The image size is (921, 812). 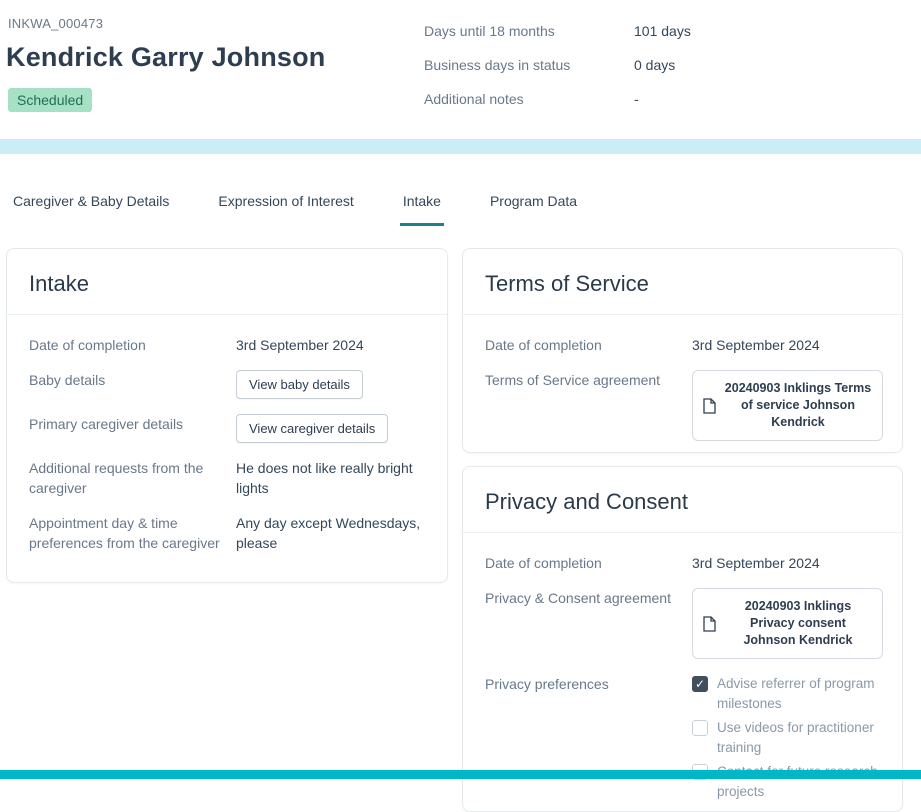 What do you see at coordinates (460, 774) in the screenshot?
I see `bottom-accent-bar` at bounding box center [460, 774].